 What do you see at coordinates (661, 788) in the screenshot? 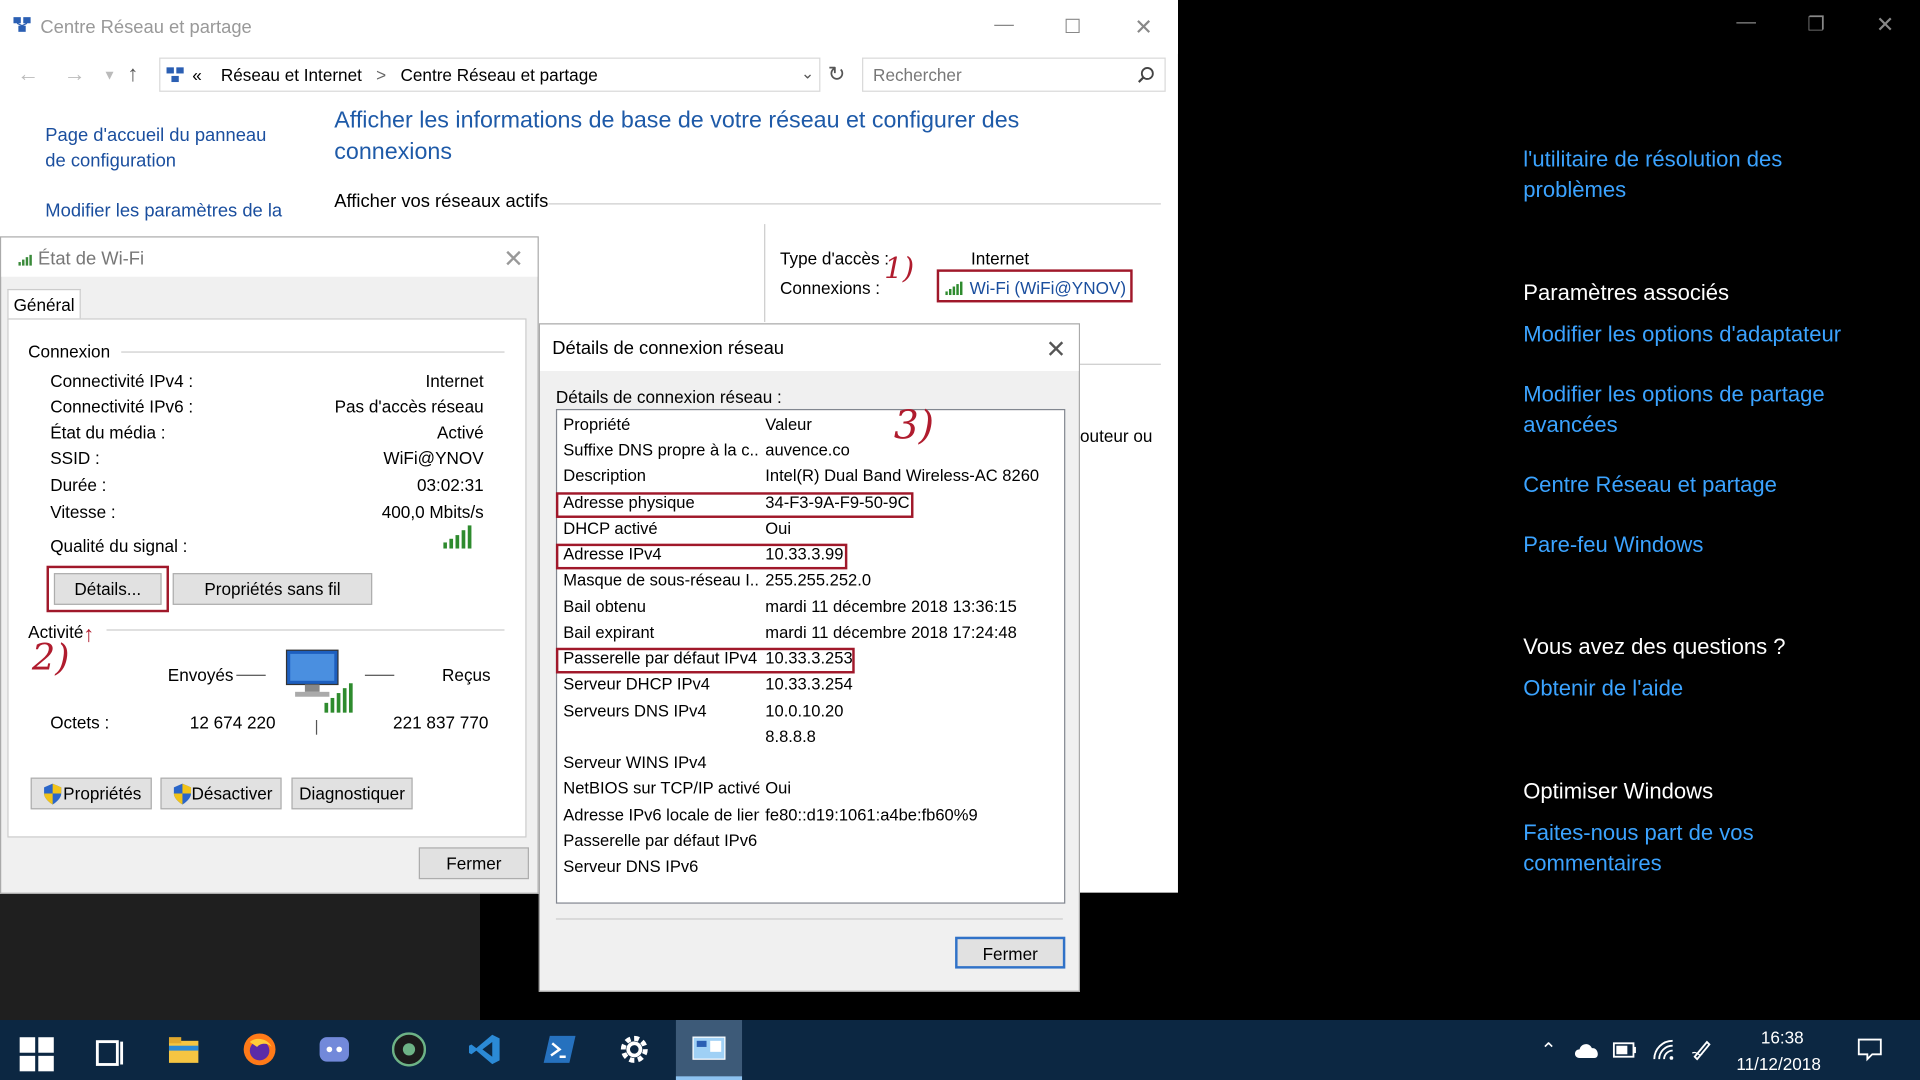
I see `table-row: NetBIOS sur TCP/IP activé` at bounding box center [661, 788].